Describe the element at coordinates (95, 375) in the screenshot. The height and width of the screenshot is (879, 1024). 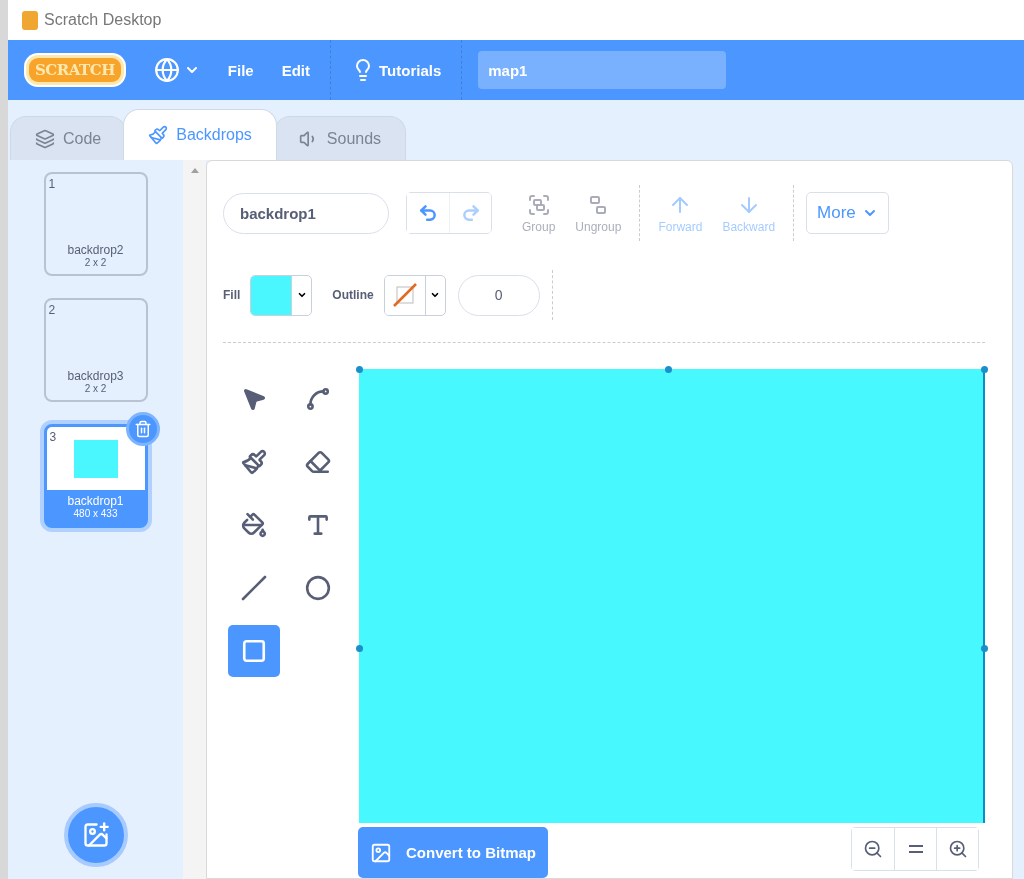
I see `backdrop-name: backdrop3` at that location.